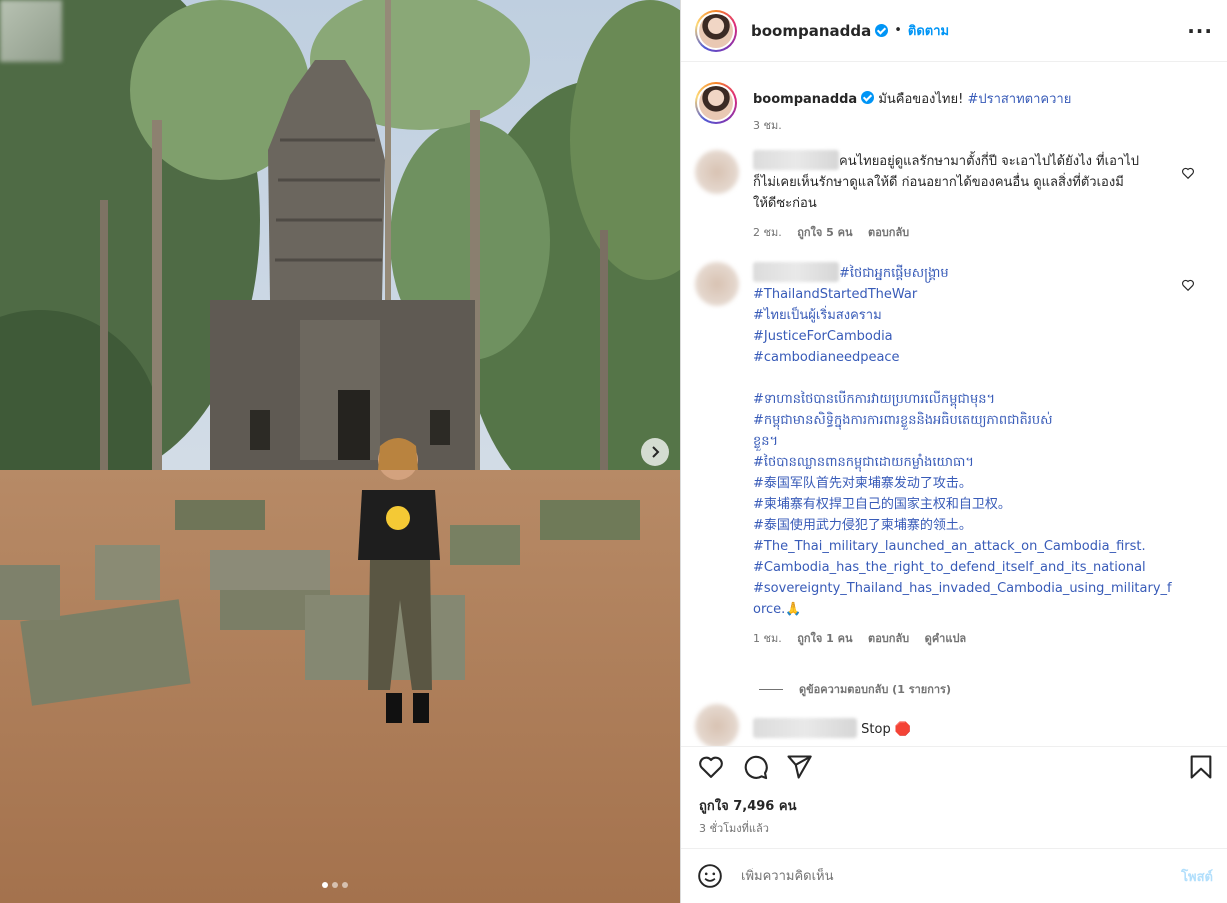  I want to click on author-avatar, so click(716, 30).